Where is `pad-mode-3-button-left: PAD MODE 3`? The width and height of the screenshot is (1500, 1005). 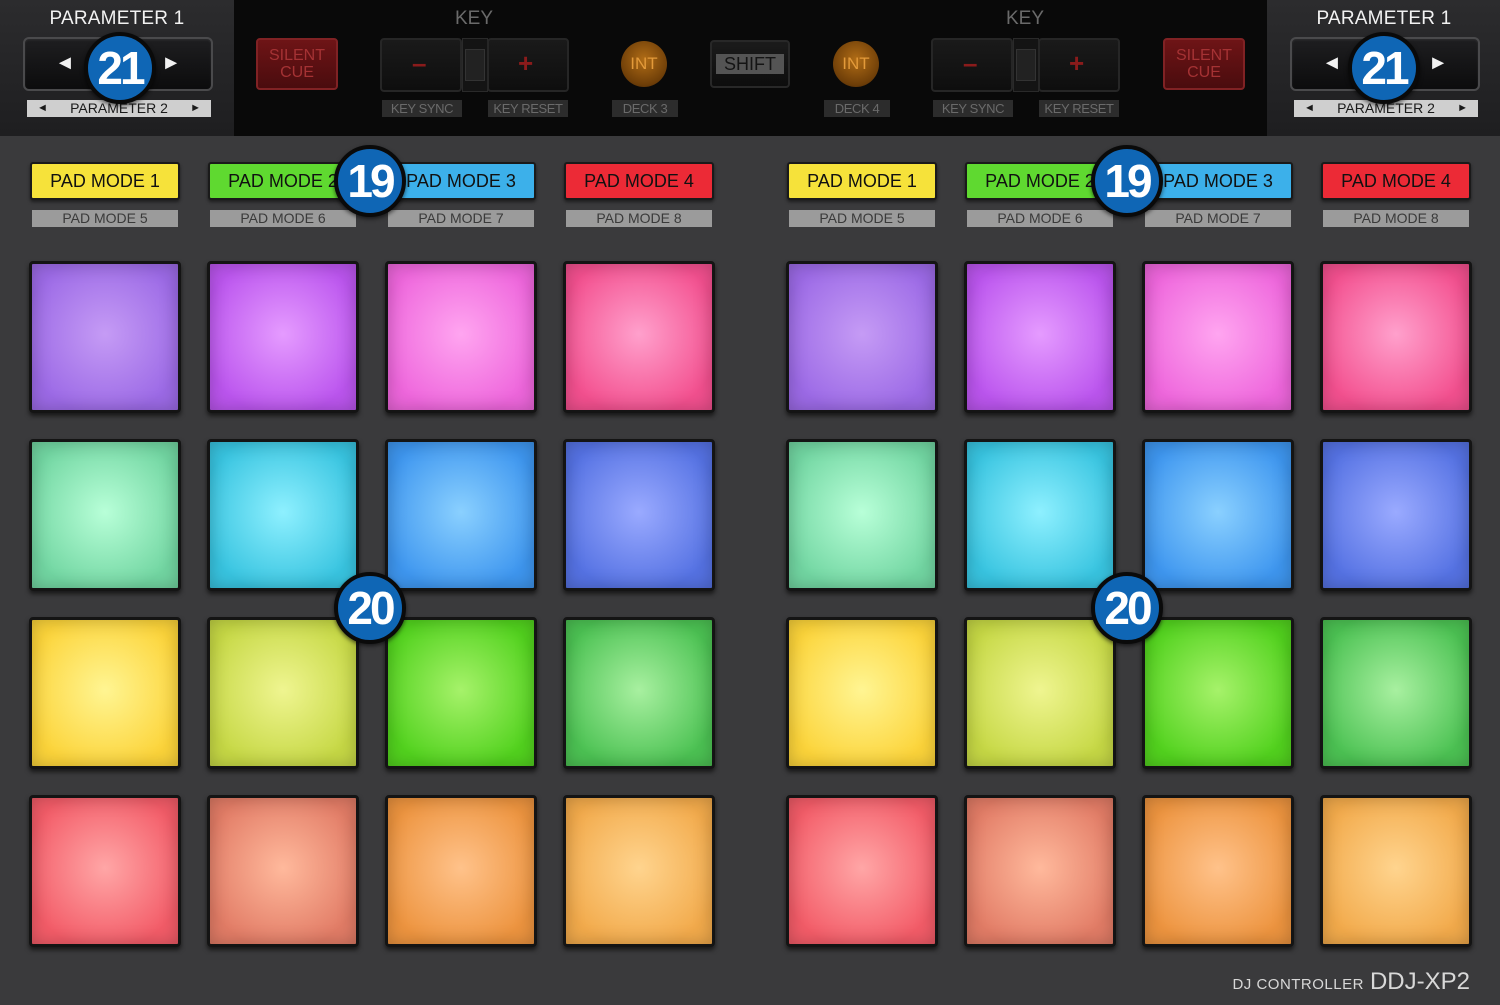 pad-mode-3-button-left: PAD MODE 3 is located at coordinates (461, 181).